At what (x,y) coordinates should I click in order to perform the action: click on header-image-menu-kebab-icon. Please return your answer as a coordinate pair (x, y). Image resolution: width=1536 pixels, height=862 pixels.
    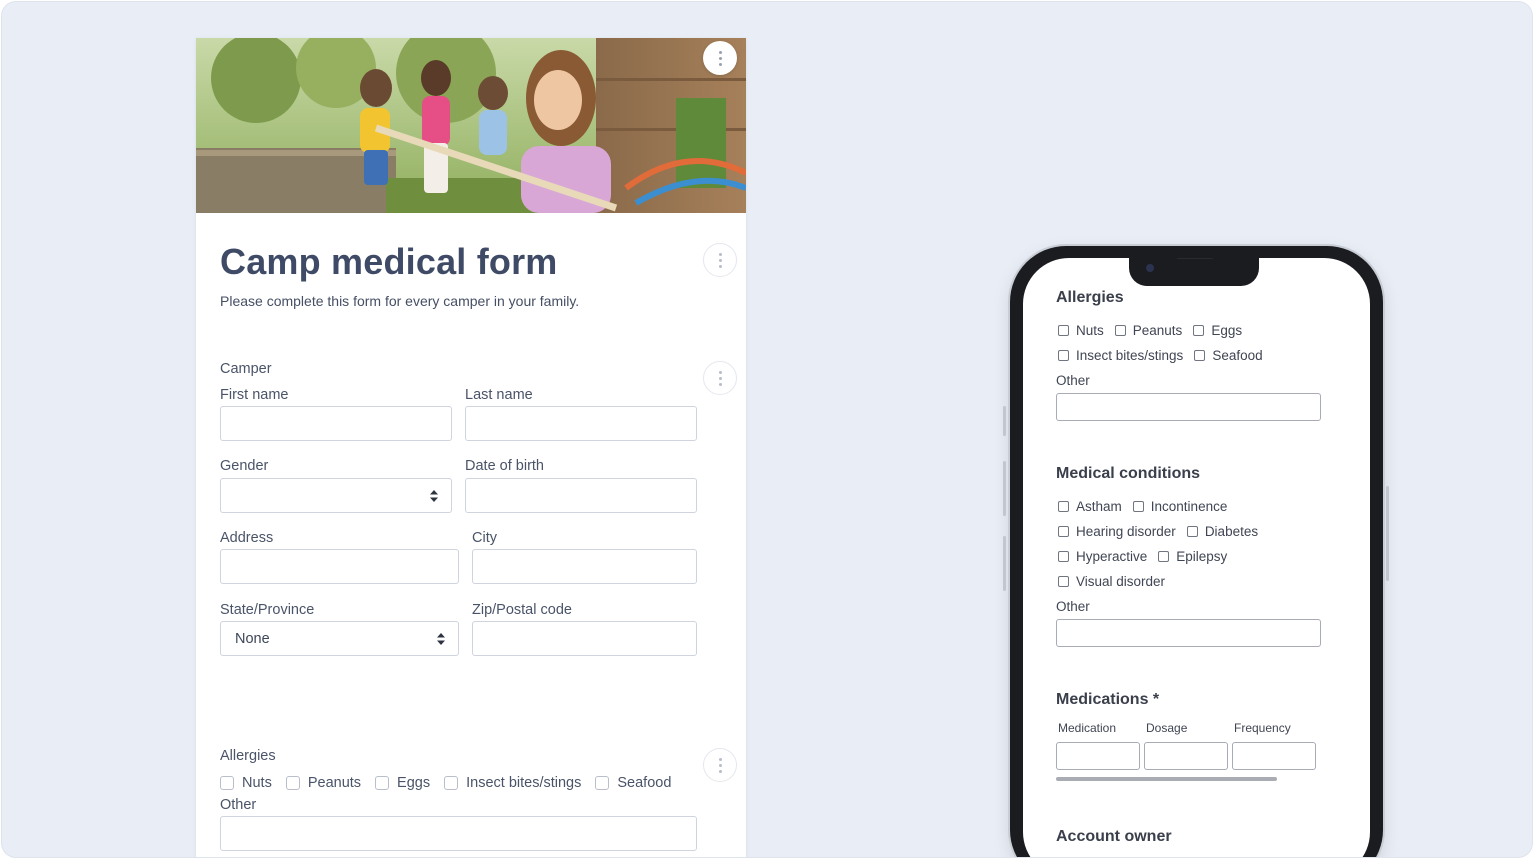
    Looking at the image, I should click on (720, 58).